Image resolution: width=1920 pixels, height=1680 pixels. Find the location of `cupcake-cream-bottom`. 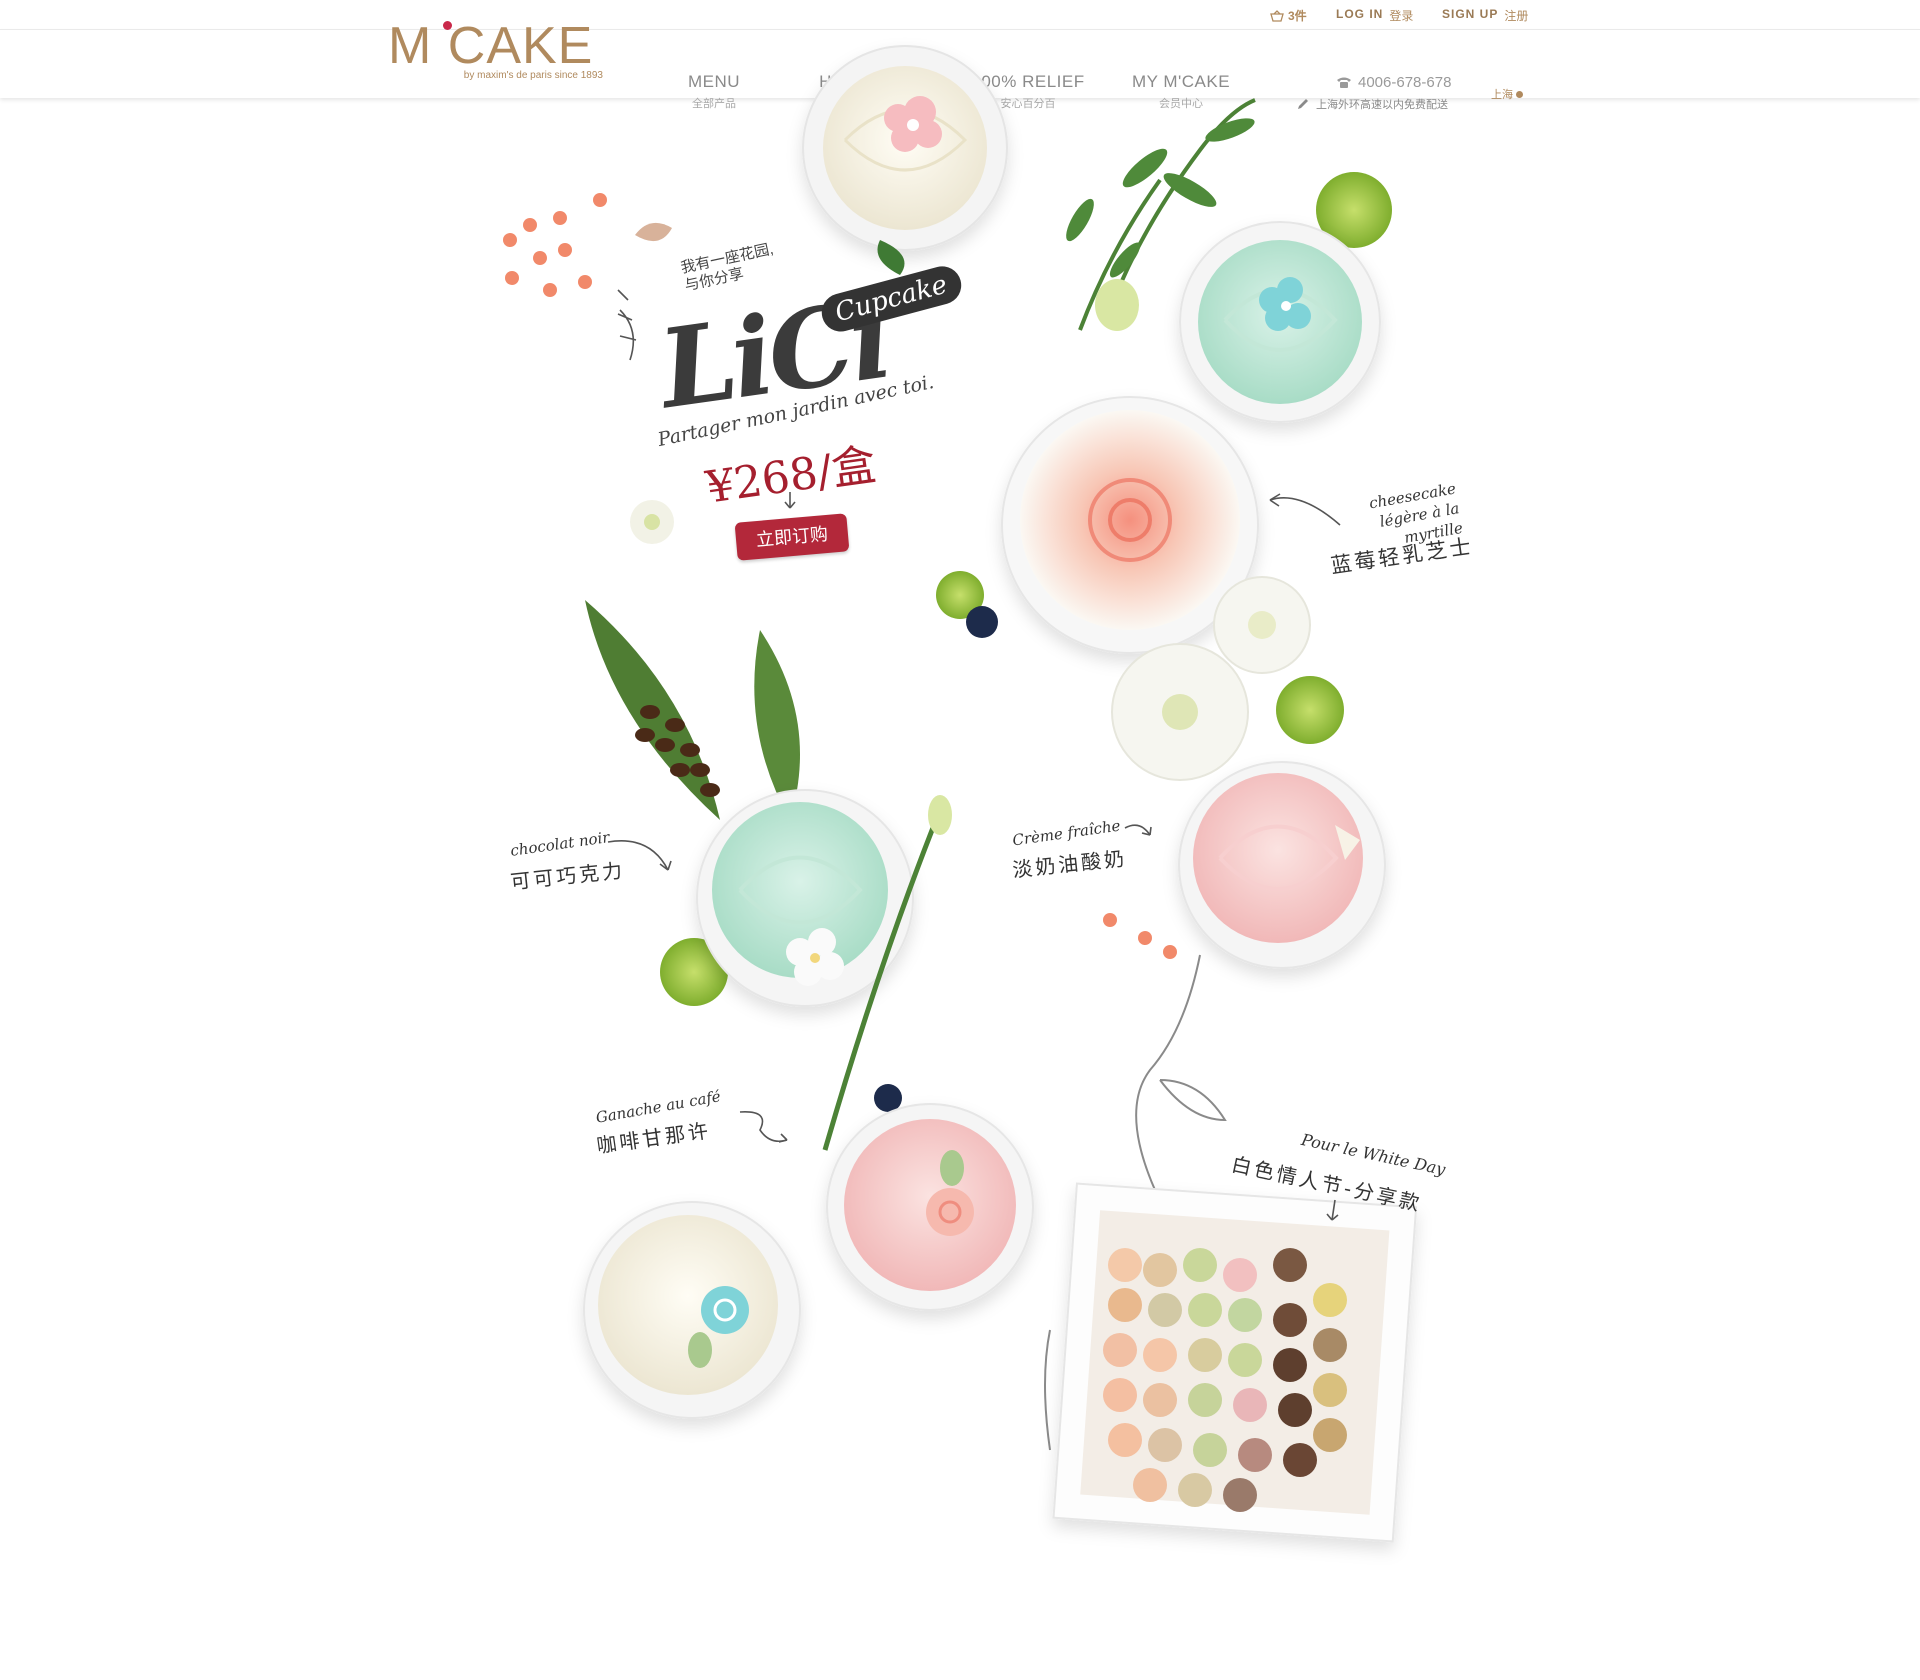

cupcake-cream-bottom is located at coordinates (692, 1310).